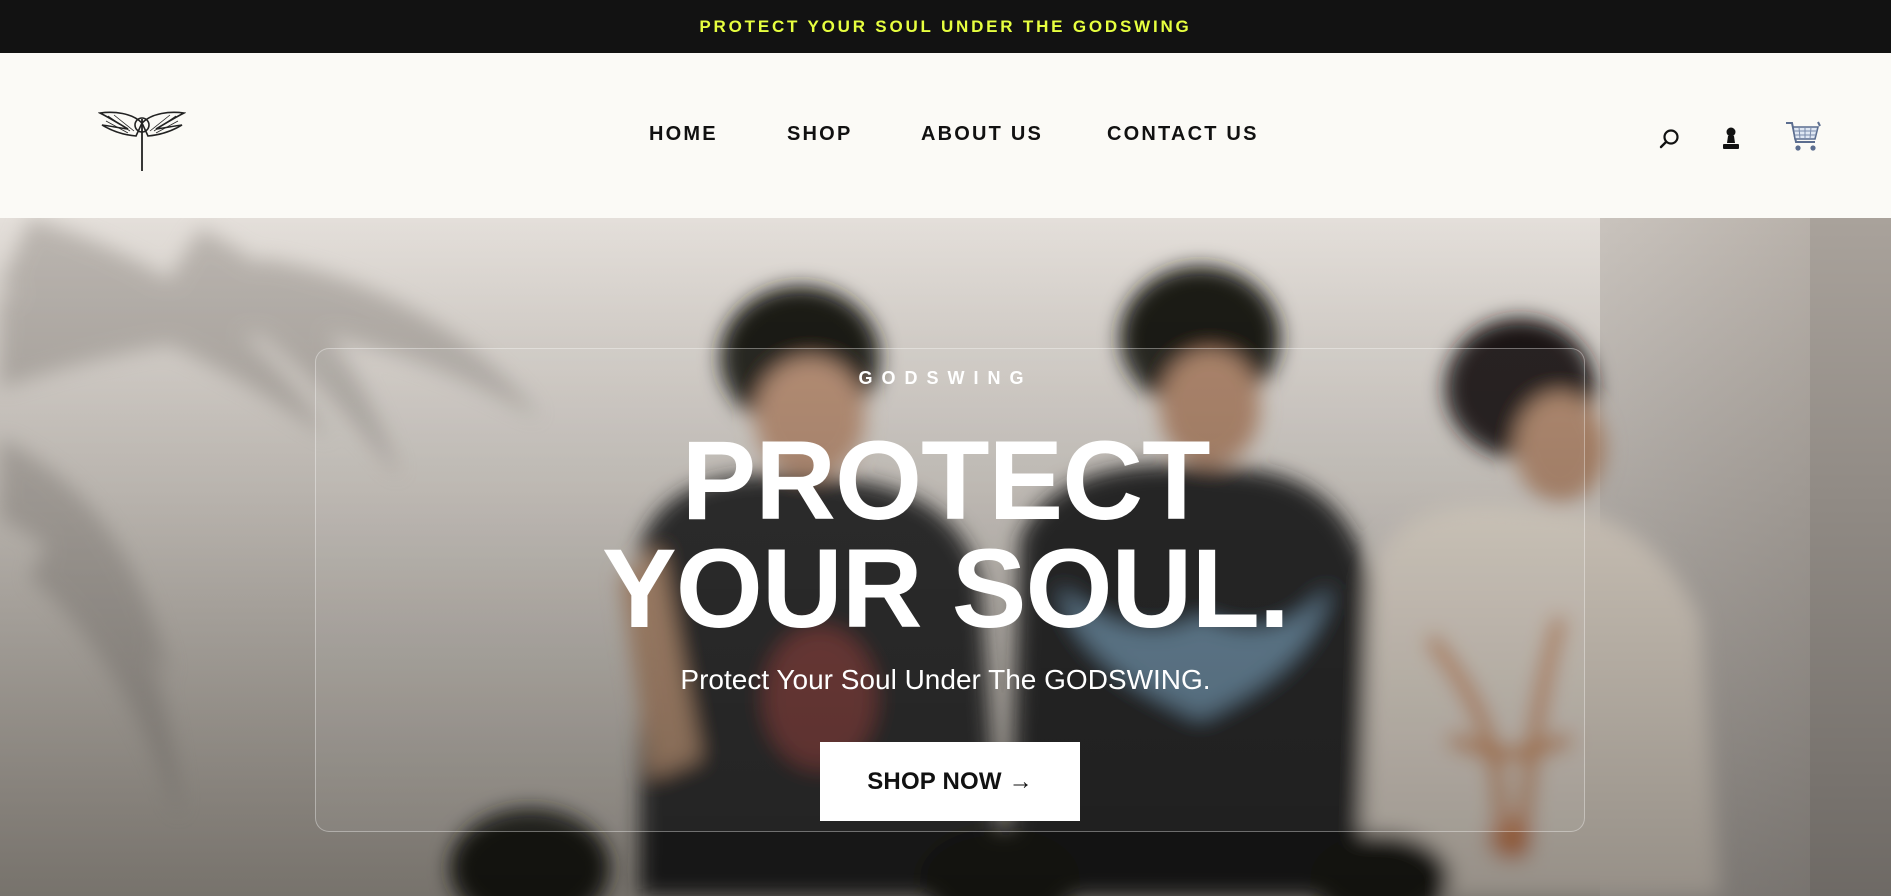 The image size is (1891, 896). What do you see at coordinates (1803, 137) in the screenshot?
I see `cart-icon` at bounding box center [1803, 137].